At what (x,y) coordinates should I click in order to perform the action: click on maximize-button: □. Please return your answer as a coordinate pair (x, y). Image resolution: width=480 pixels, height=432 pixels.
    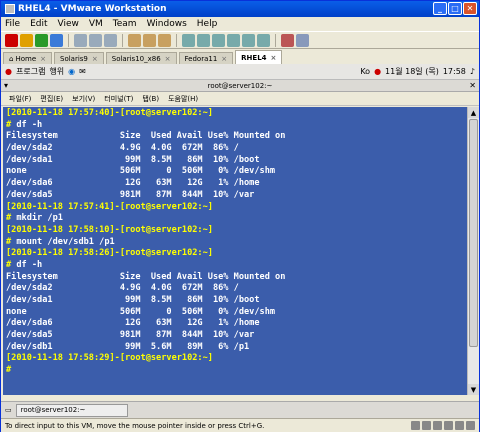
    Looking at the image, I should click on (455, 8).